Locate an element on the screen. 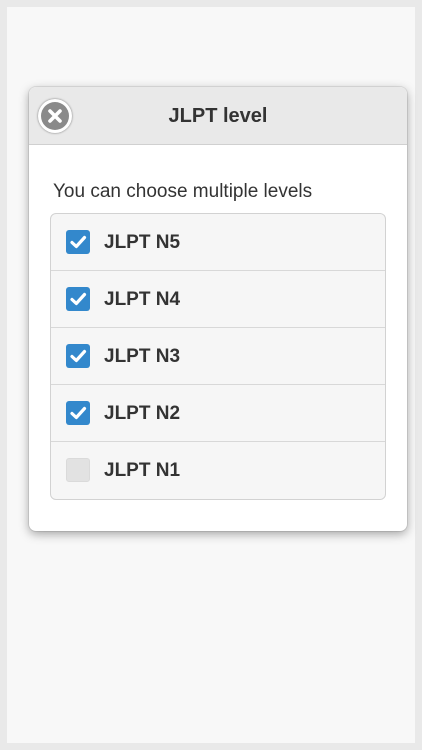  level-option-n4: JLPT N4 is located at coordinates (218, 299).